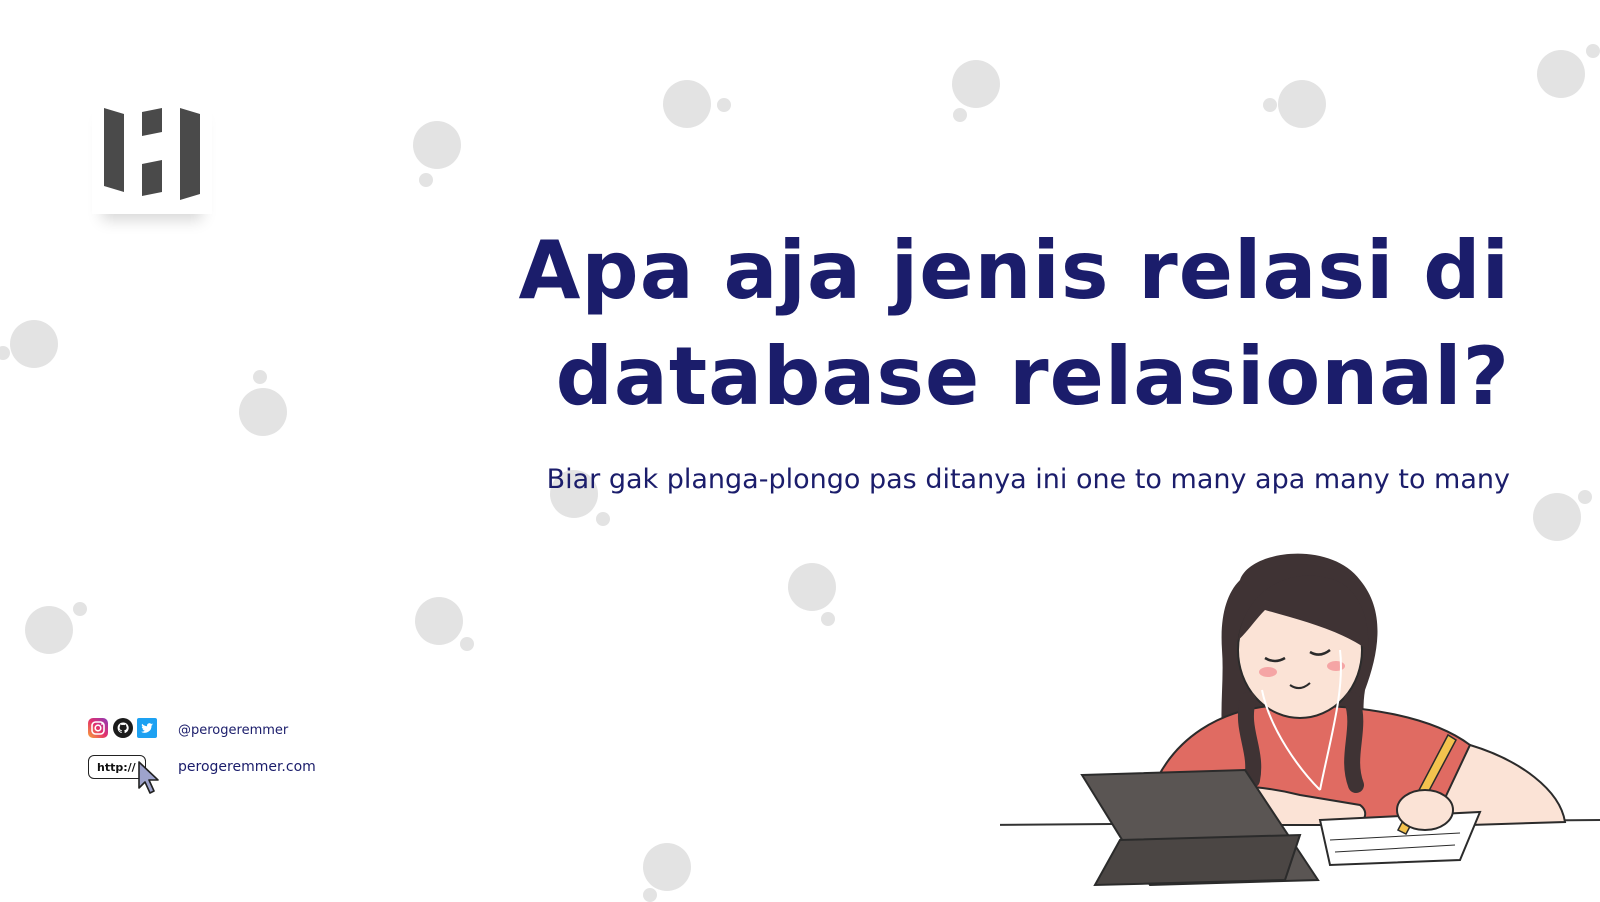 Image resolution: width=1600 pixels, height=902 pixels. Describe the element at coordinates (148, 777) in the screenshot. I see `cursor-icon` at that location.